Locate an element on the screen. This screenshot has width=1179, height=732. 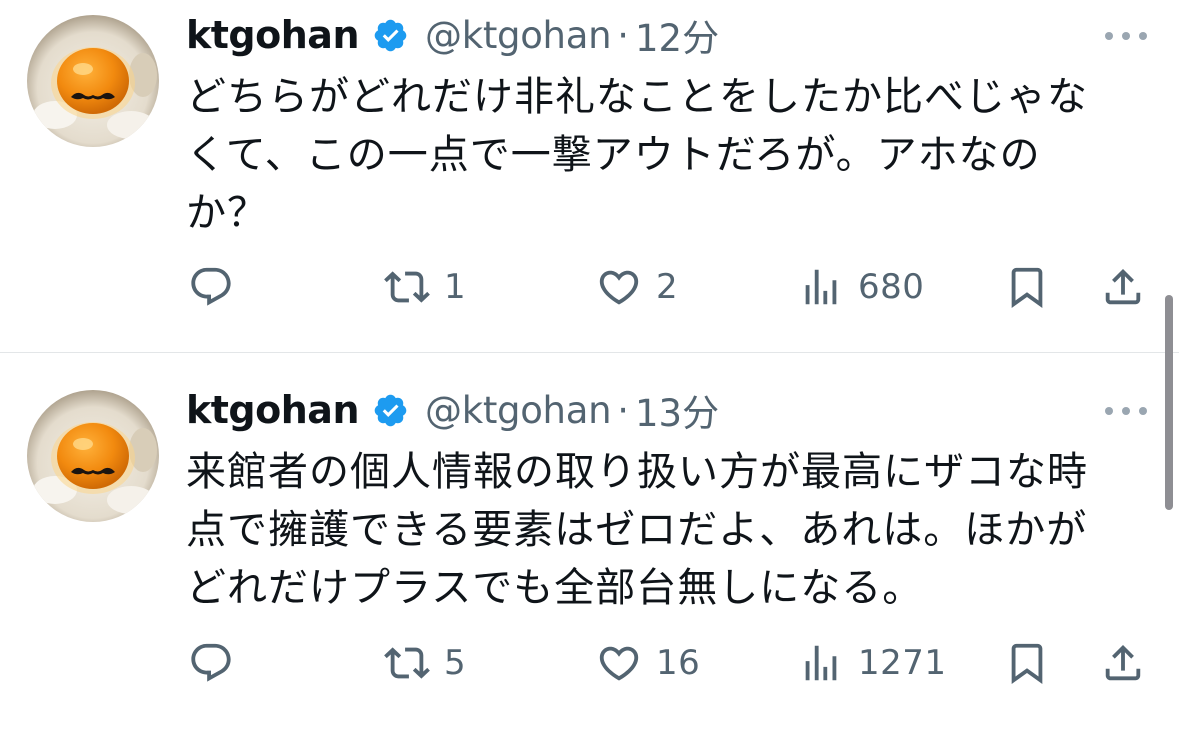
like-button: 2 is located at coordinates (637, 287).